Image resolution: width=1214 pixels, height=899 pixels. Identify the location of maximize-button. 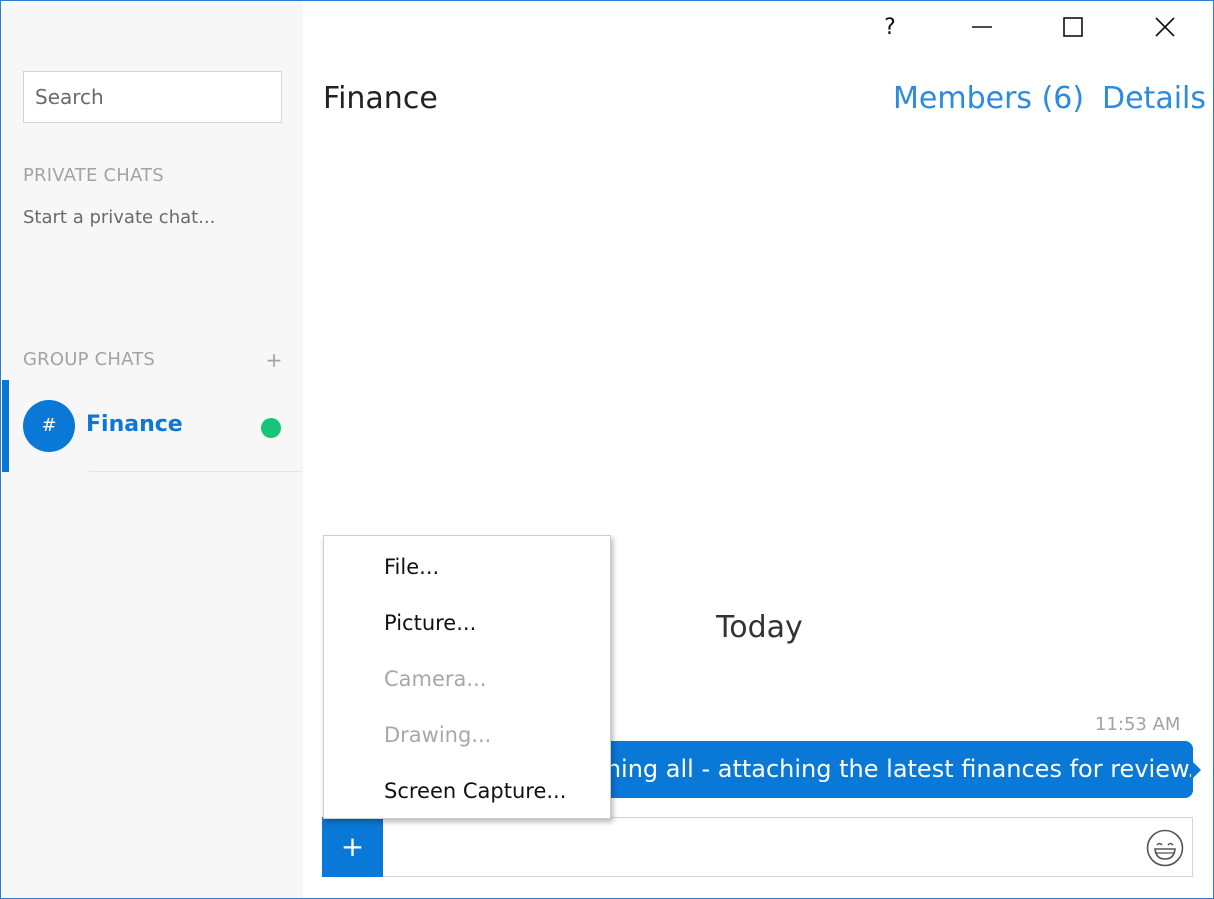
(1073, 27).